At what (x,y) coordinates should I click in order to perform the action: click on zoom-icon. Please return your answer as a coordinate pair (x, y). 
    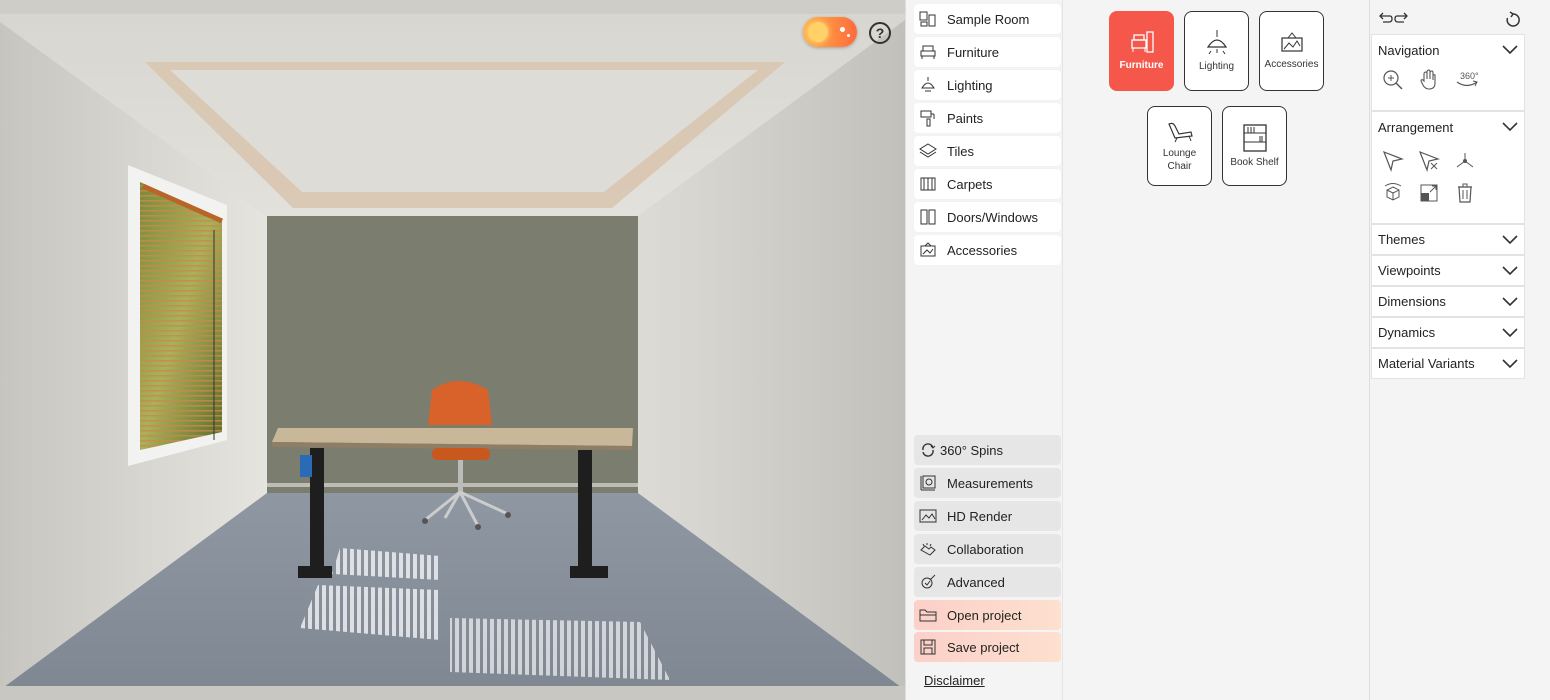
    Looking at the image, I should click on (1393, 80).